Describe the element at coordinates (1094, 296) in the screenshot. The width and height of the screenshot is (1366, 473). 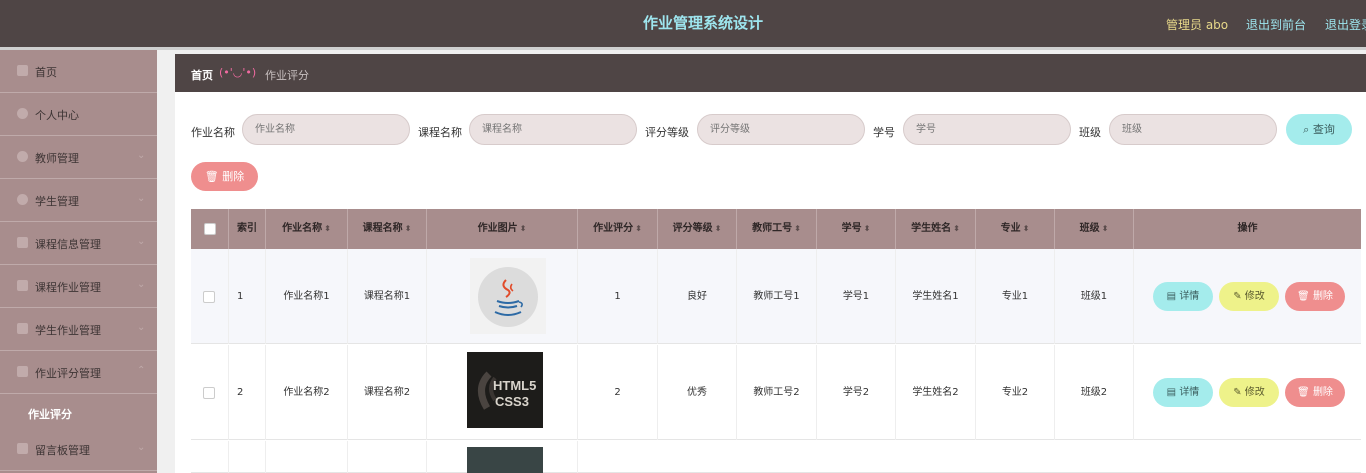
I see `cell-class: 班级1` at that location.